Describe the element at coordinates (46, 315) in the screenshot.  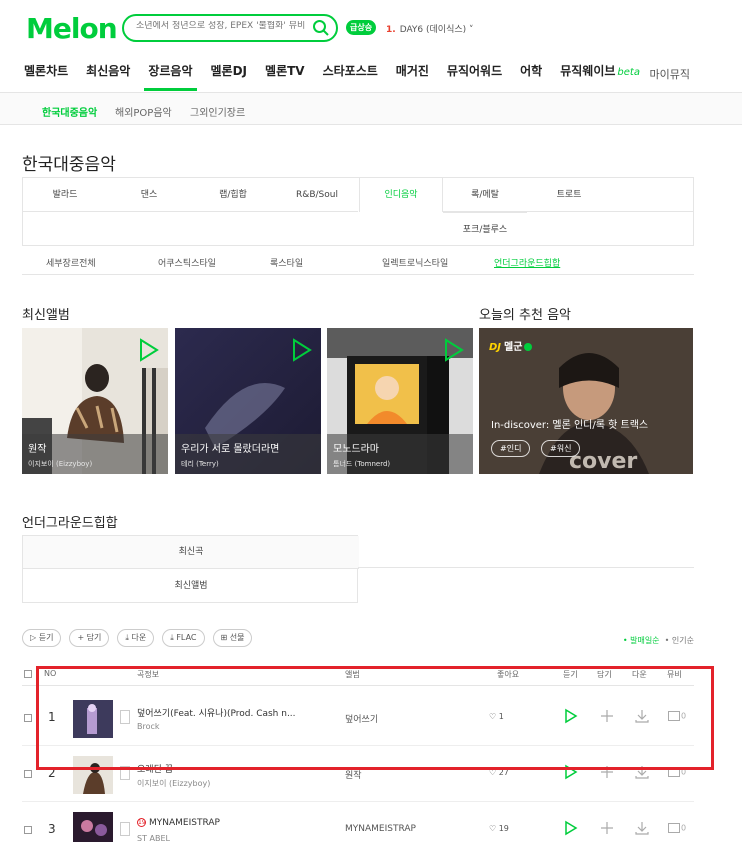
I see `latest-albums-title: 최신앨범` at that location.